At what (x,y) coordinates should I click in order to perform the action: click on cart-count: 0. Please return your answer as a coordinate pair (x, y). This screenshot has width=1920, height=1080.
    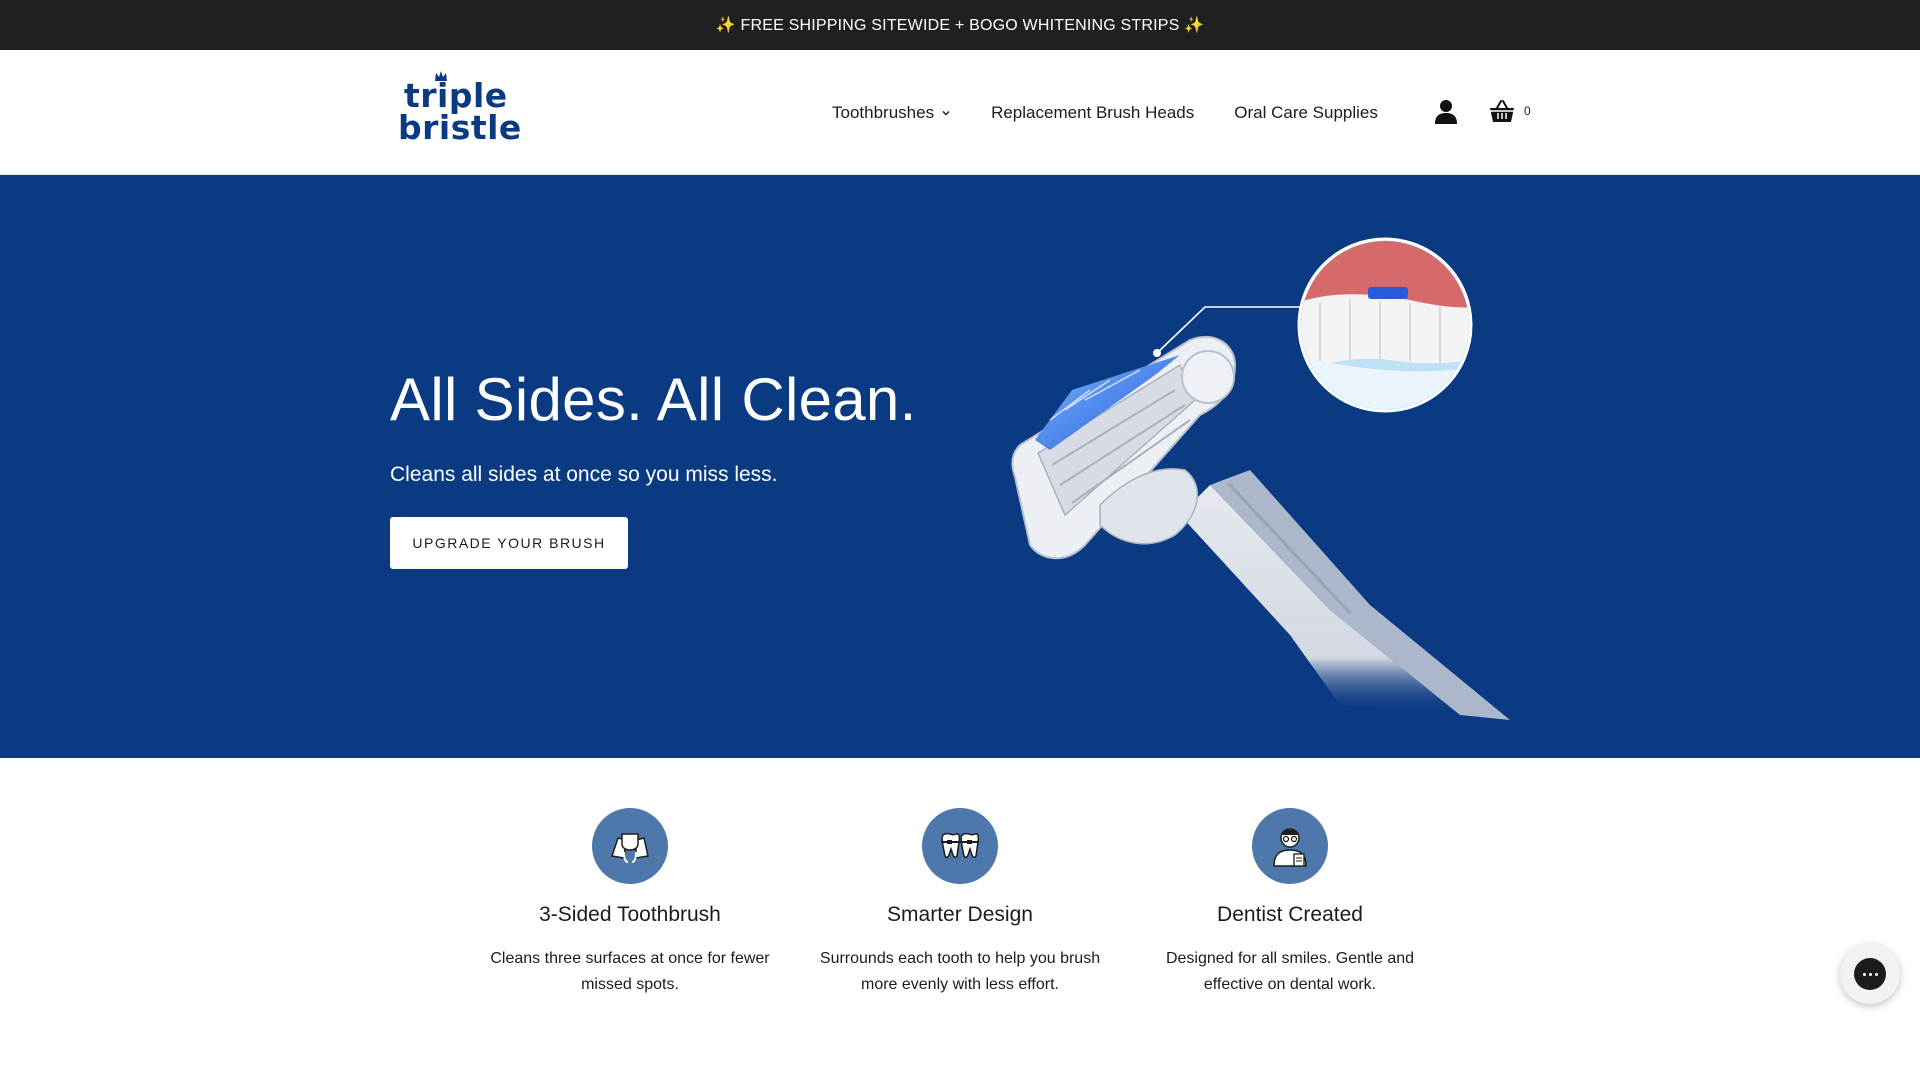
    Looking at the image, I should click on (1527, 111).